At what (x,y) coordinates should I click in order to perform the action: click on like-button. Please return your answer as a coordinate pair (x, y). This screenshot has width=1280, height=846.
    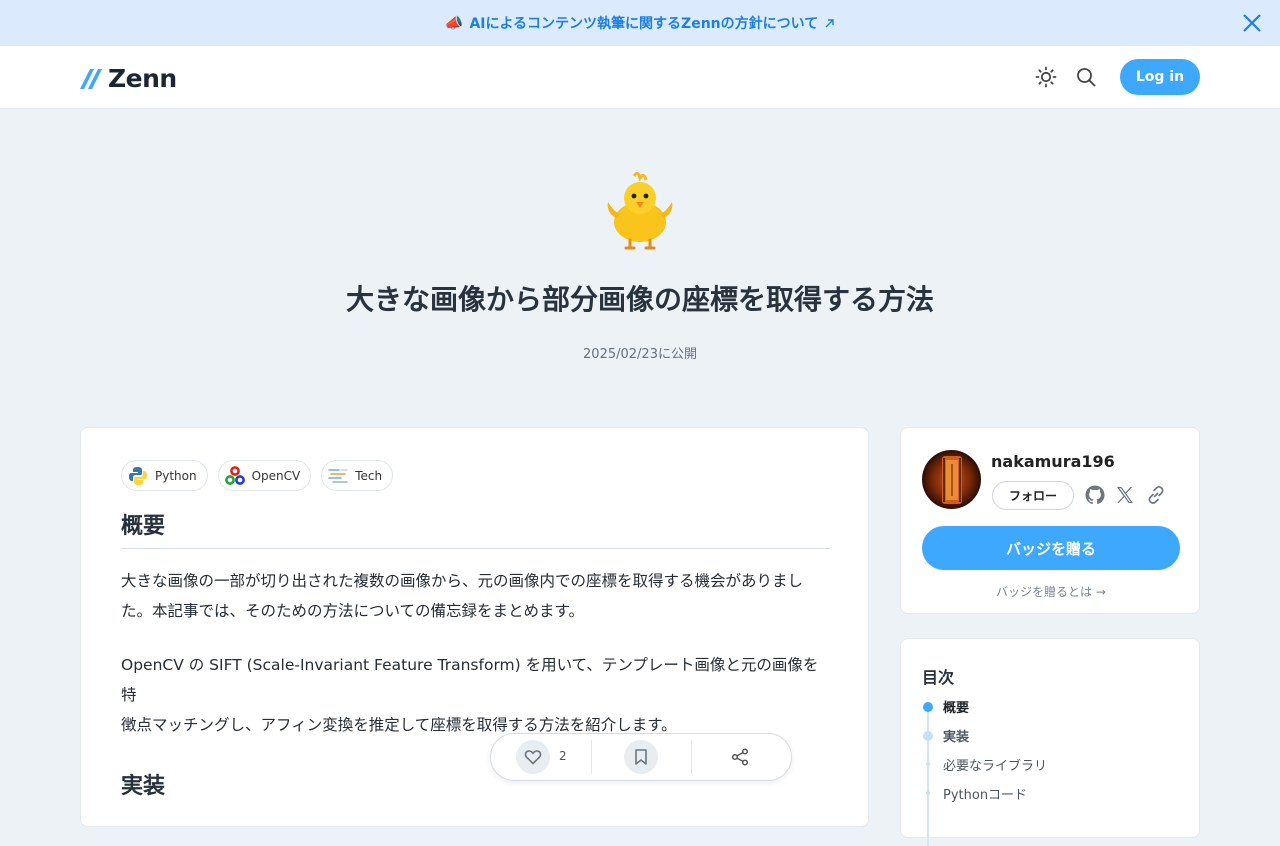
    Looking at the image, I should click on (533, 757).